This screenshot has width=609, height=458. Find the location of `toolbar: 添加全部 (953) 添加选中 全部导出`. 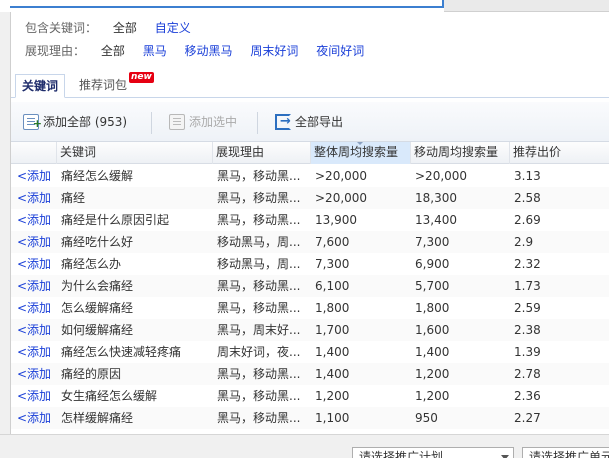

toolbar: 添加全部 (953) 添加选中 全部导出 is located at coordinates (310, 122).